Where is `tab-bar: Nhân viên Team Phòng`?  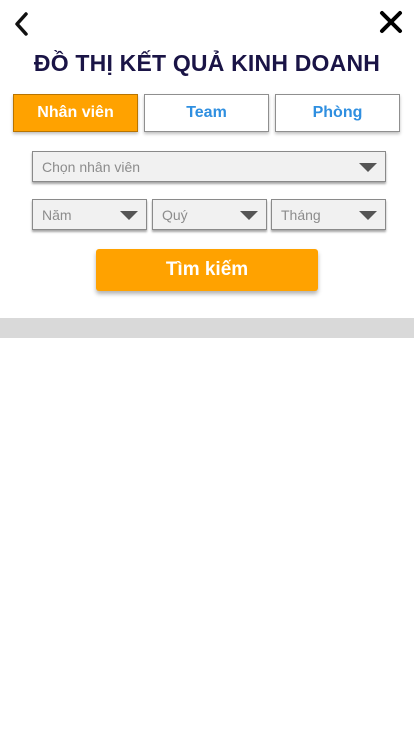 tab-bar: Nhân viên Team Phòng is located at coordinates (206, 114).